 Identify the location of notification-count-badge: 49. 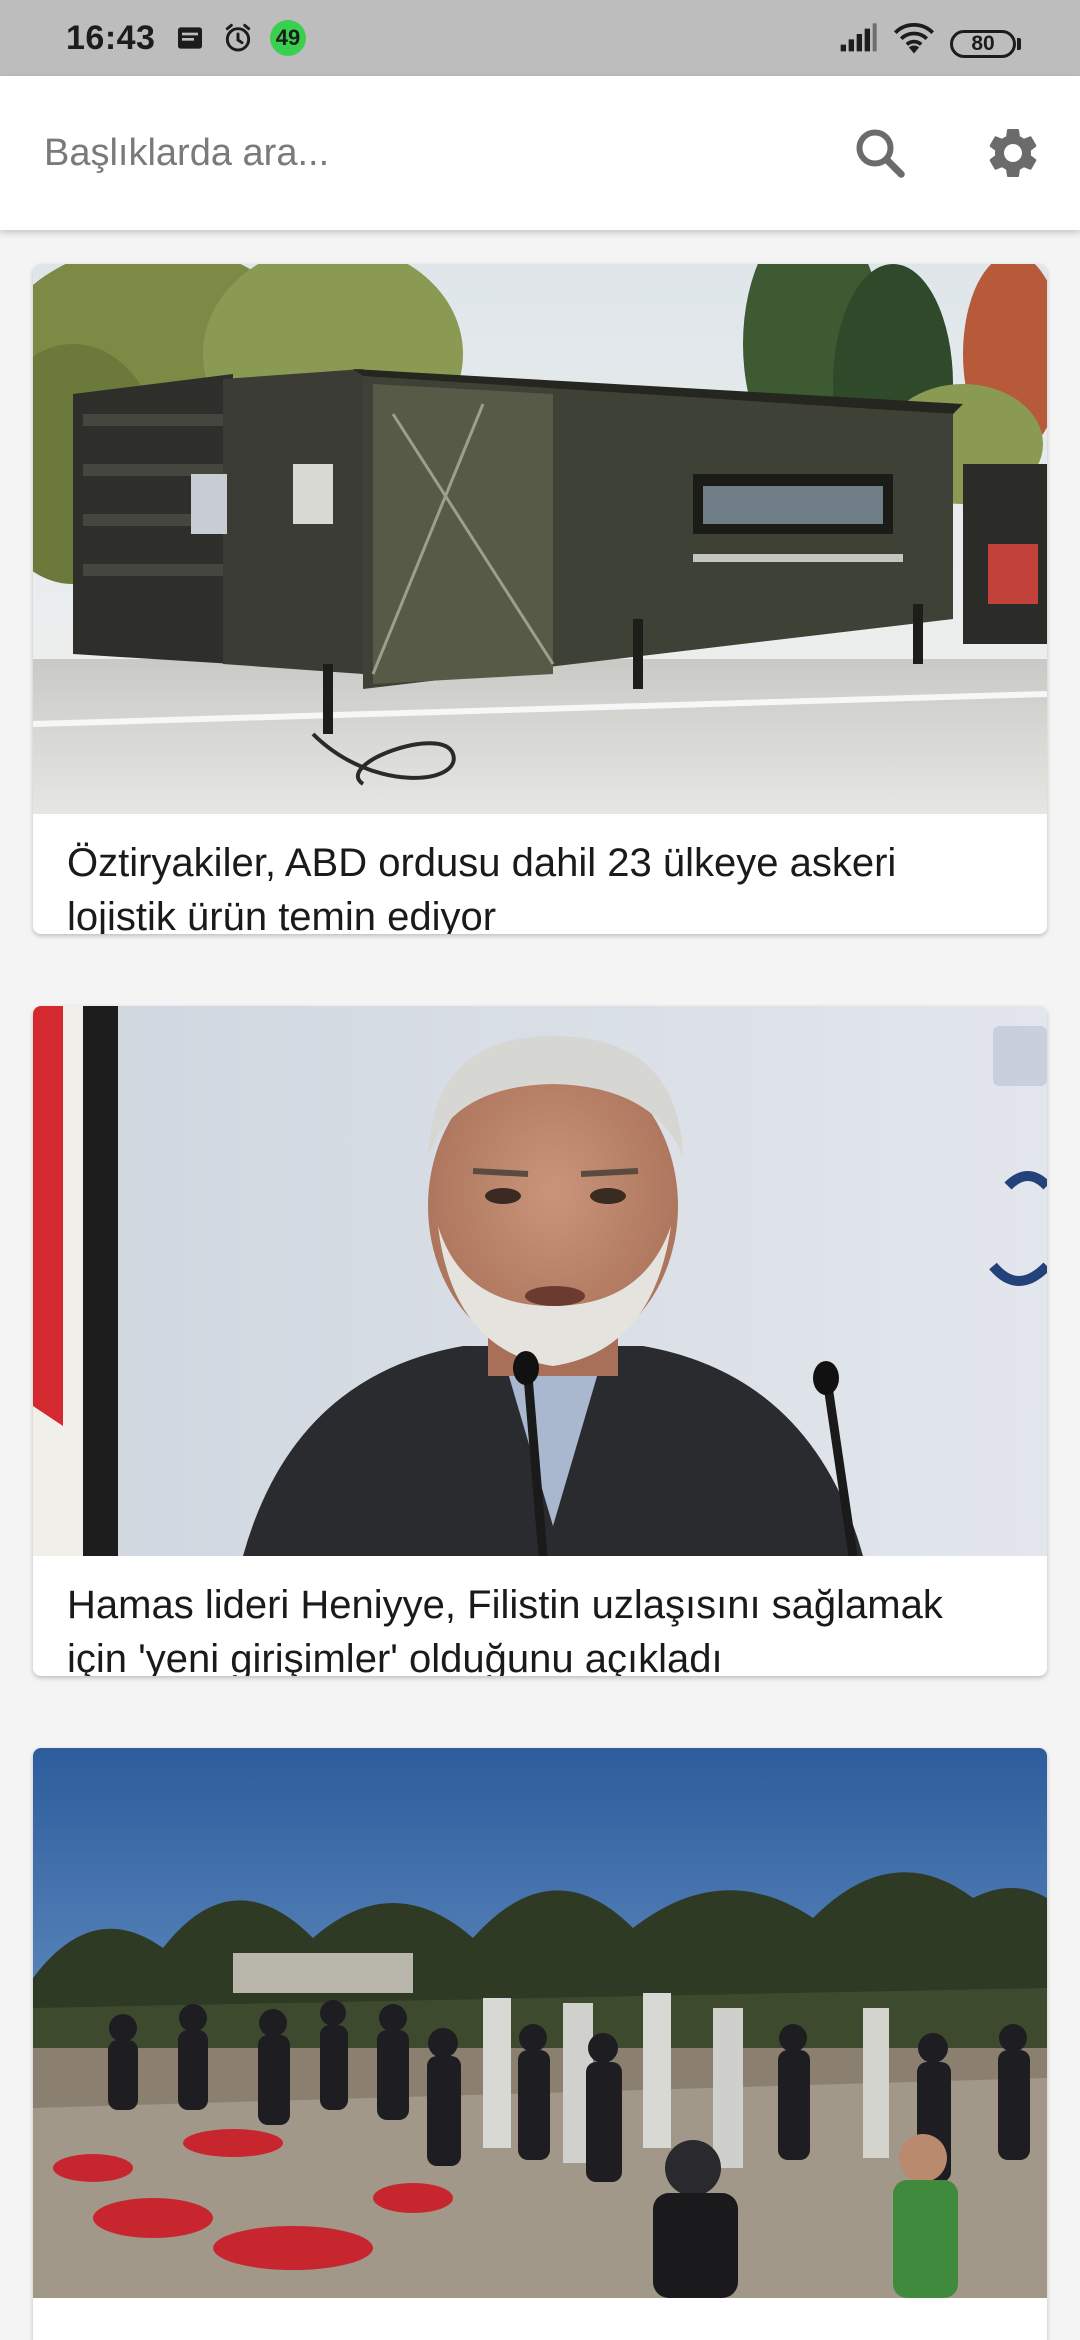
(288, 38).